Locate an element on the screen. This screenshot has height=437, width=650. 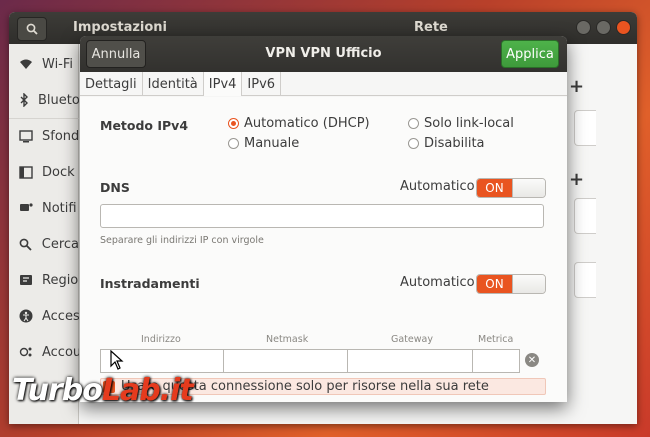
search-button is located at coordinates (32, 29).